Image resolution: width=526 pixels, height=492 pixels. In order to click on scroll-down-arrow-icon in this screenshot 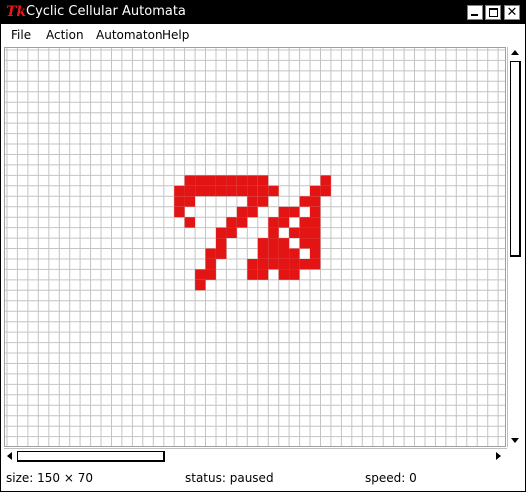, I will do `click(515, 440)`.